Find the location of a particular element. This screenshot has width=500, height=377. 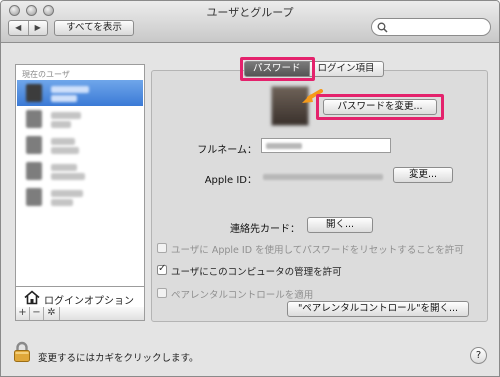

login-options-label: ログインオプション is located at coordinates (89, 301).